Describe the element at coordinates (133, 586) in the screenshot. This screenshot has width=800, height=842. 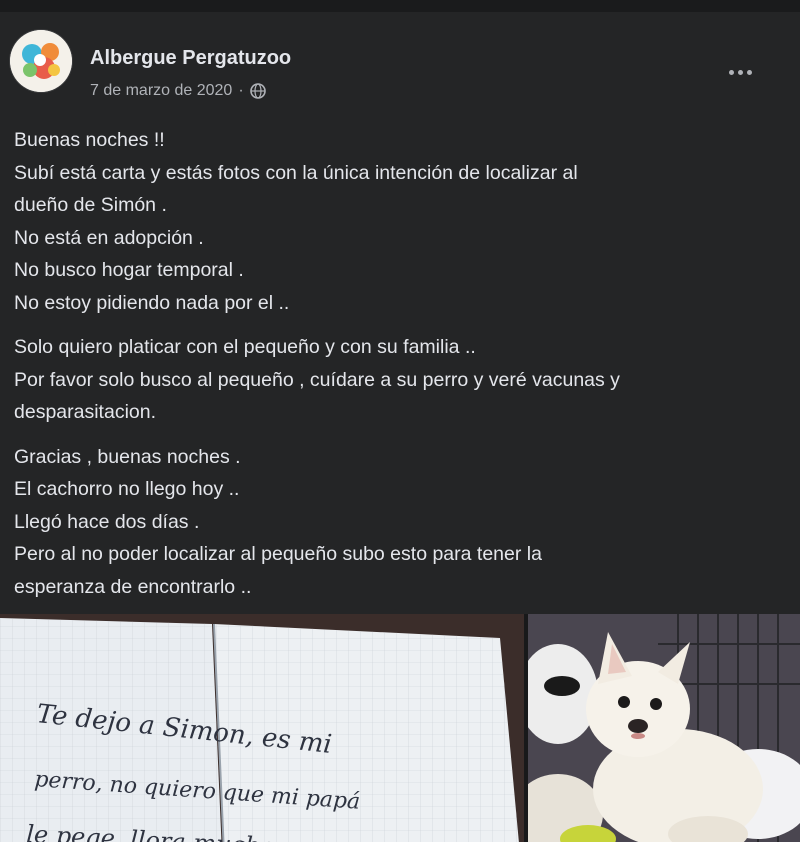
I see `text-line: esperanza de encontrarlo ..` at that location.